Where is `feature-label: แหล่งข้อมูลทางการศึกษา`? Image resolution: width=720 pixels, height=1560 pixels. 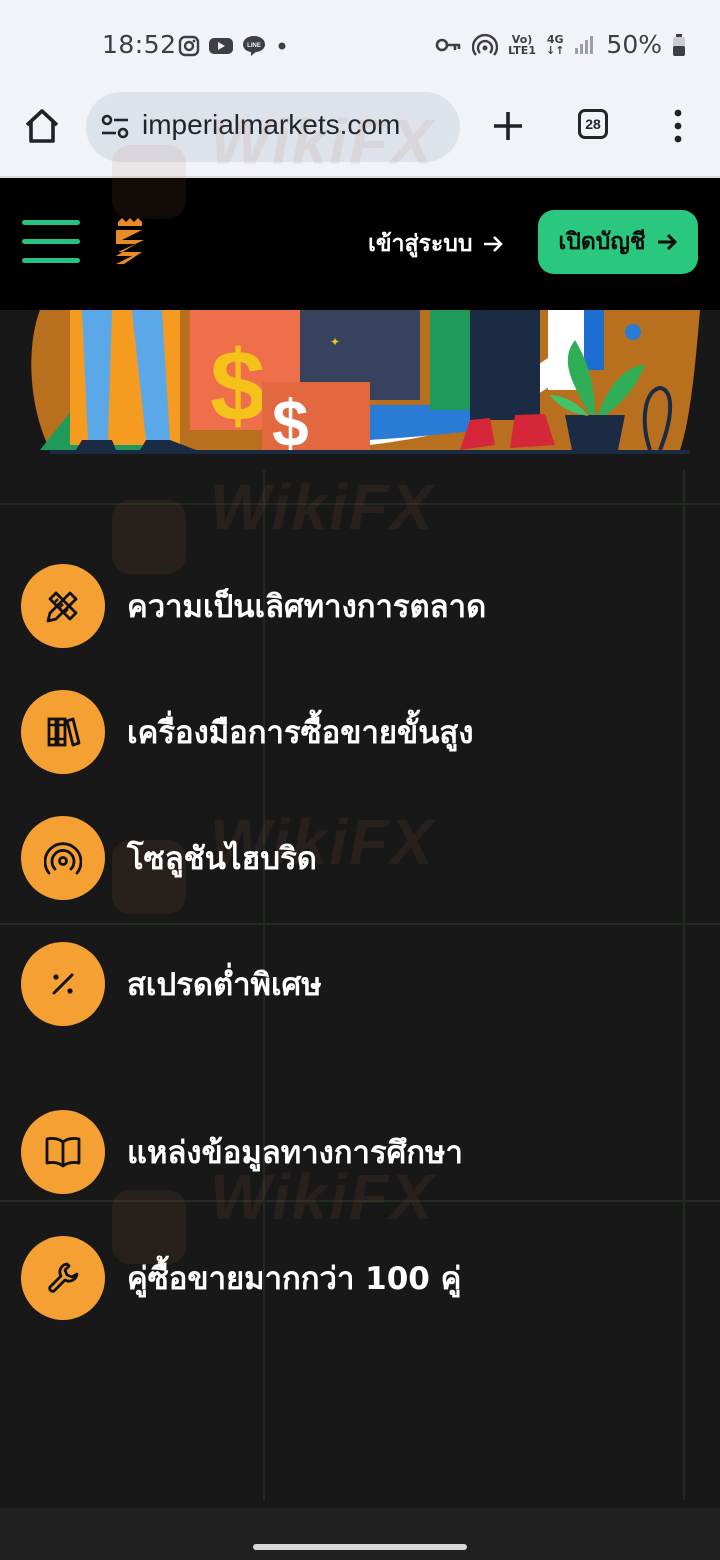 feature-label: แหล่งข้อมูลทางการศึกษา is located at coordinates (295, 1153).